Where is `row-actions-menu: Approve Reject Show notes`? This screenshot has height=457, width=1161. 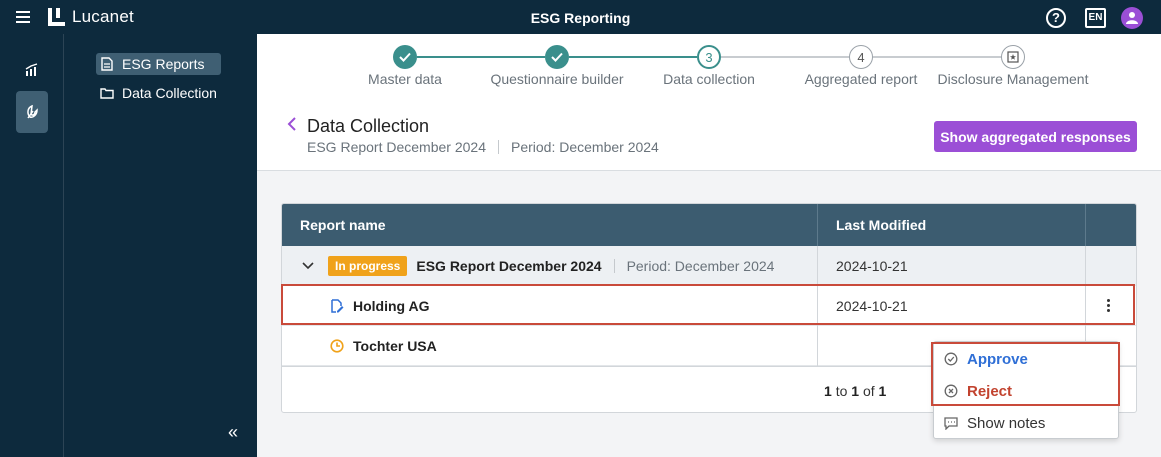
row-actions-menu: Approve Reject Show notes is located at coordinates (1026, 390).